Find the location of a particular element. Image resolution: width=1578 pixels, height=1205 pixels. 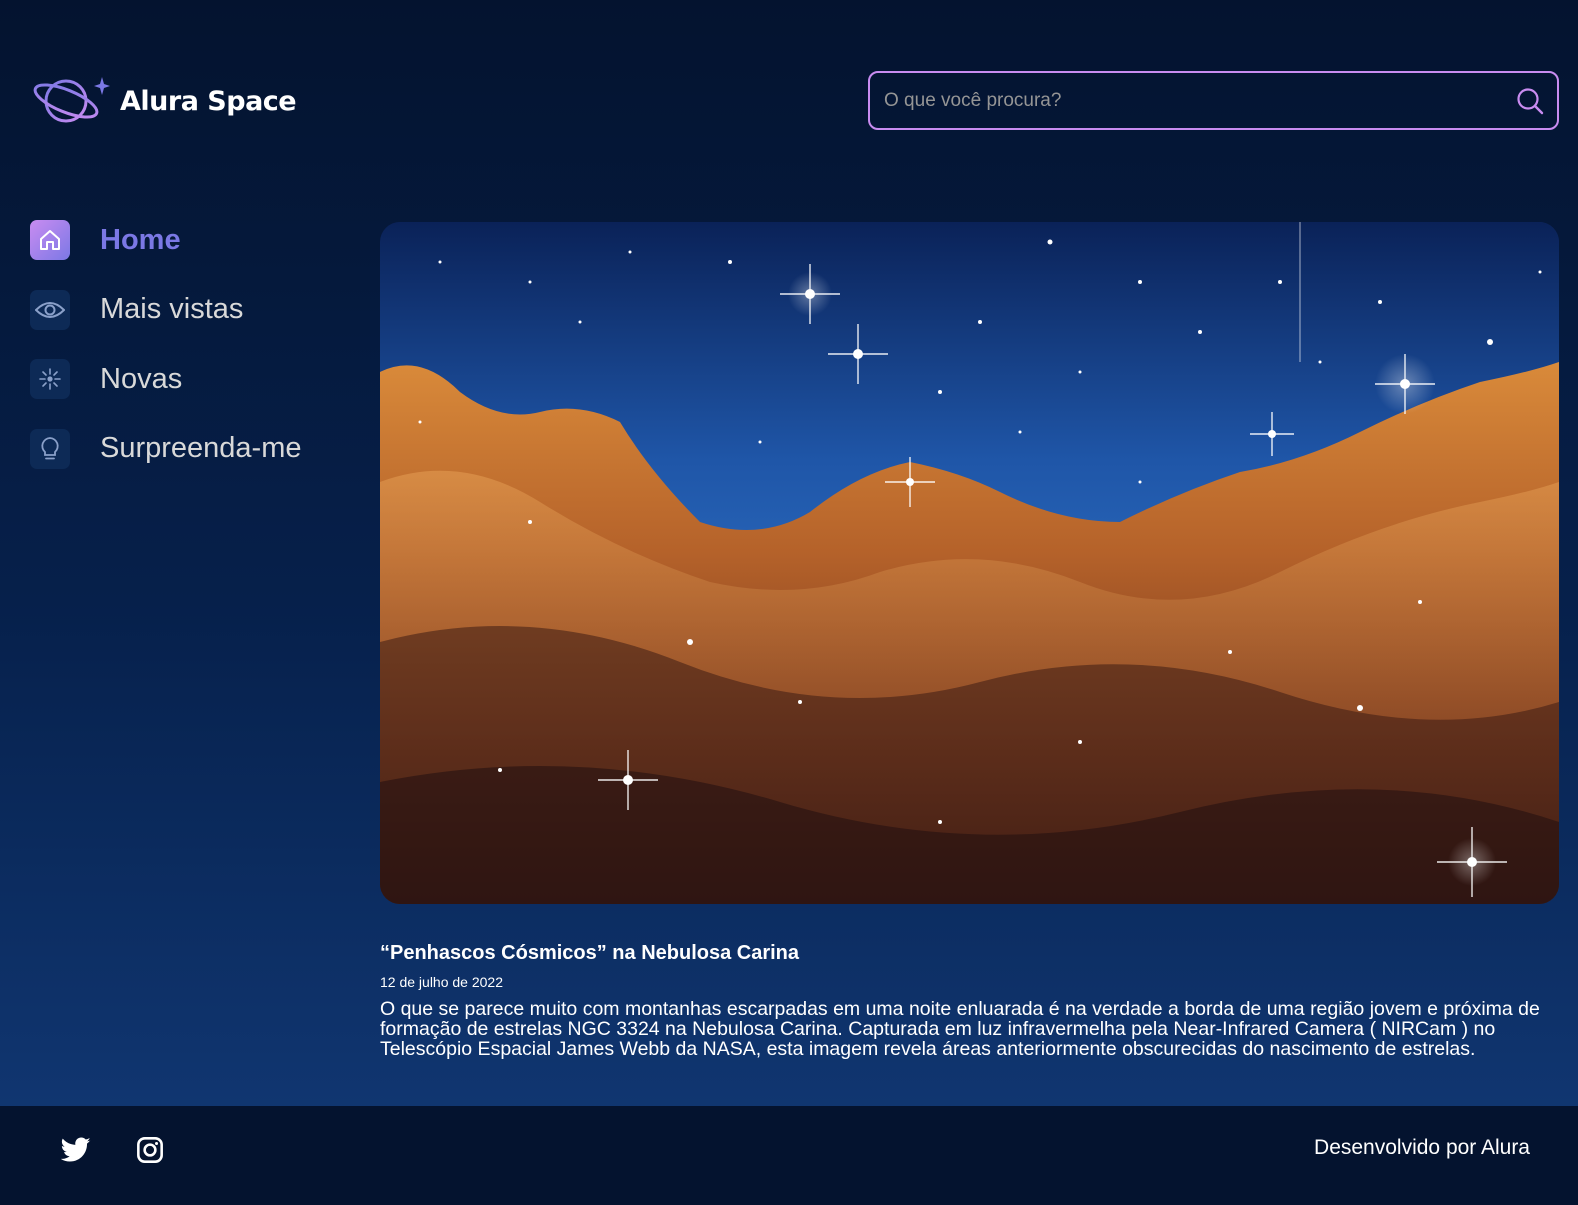

sidebar-item-mais-vistas: Mais vistas is located at coordinates (190, 309).